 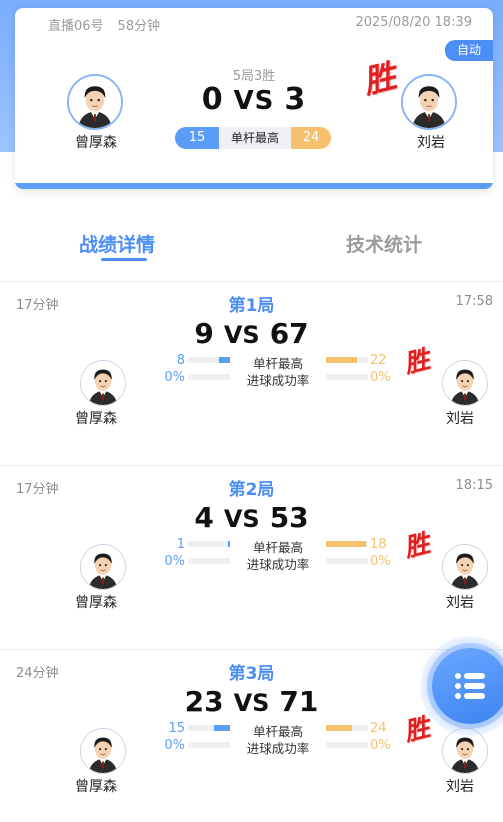 What do you see at coordinates (474, 485) in the screenshot?
I see `game-end-time: 18:15` at bounding box center [474, 485].